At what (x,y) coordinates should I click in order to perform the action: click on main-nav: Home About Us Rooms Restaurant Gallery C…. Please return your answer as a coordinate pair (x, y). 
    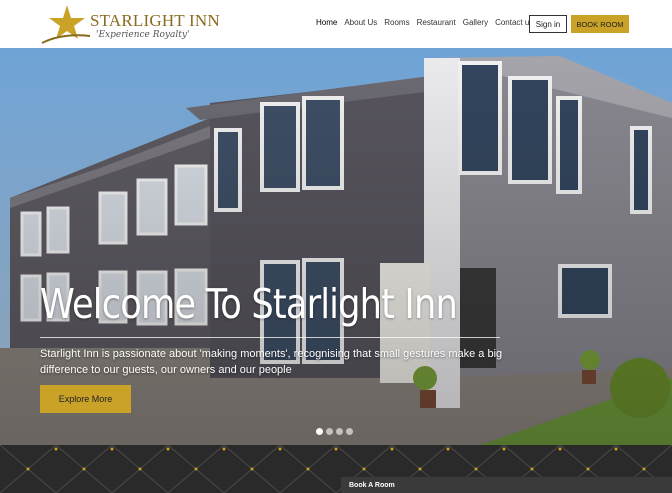
    Looking at the image, I should click on (428, 22).